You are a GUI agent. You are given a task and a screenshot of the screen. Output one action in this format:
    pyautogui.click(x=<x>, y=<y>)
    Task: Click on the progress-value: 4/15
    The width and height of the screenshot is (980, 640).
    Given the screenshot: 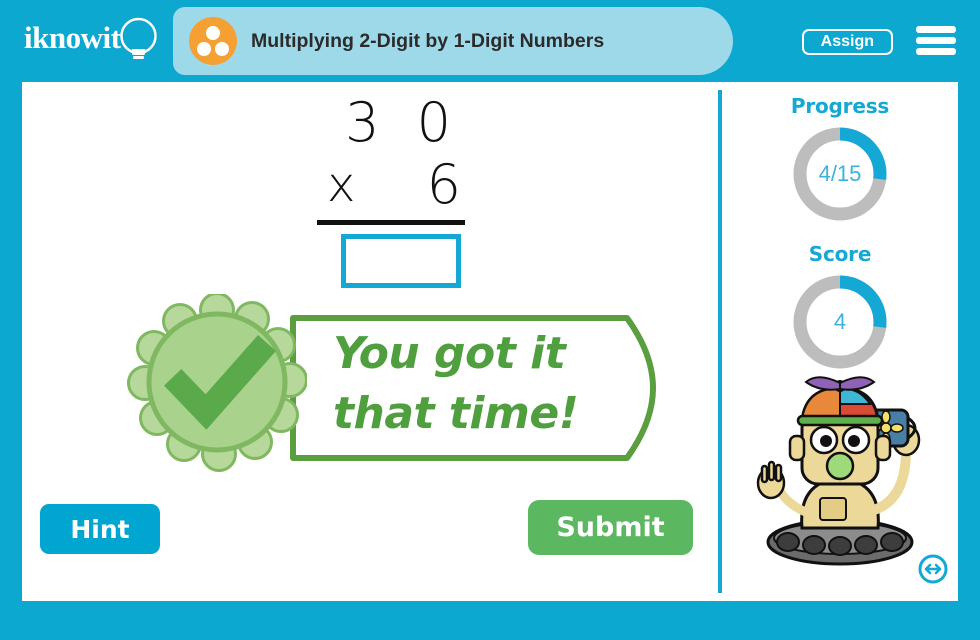 What is the action you would take?
    pyautogui.click(x=840, y=173)
    